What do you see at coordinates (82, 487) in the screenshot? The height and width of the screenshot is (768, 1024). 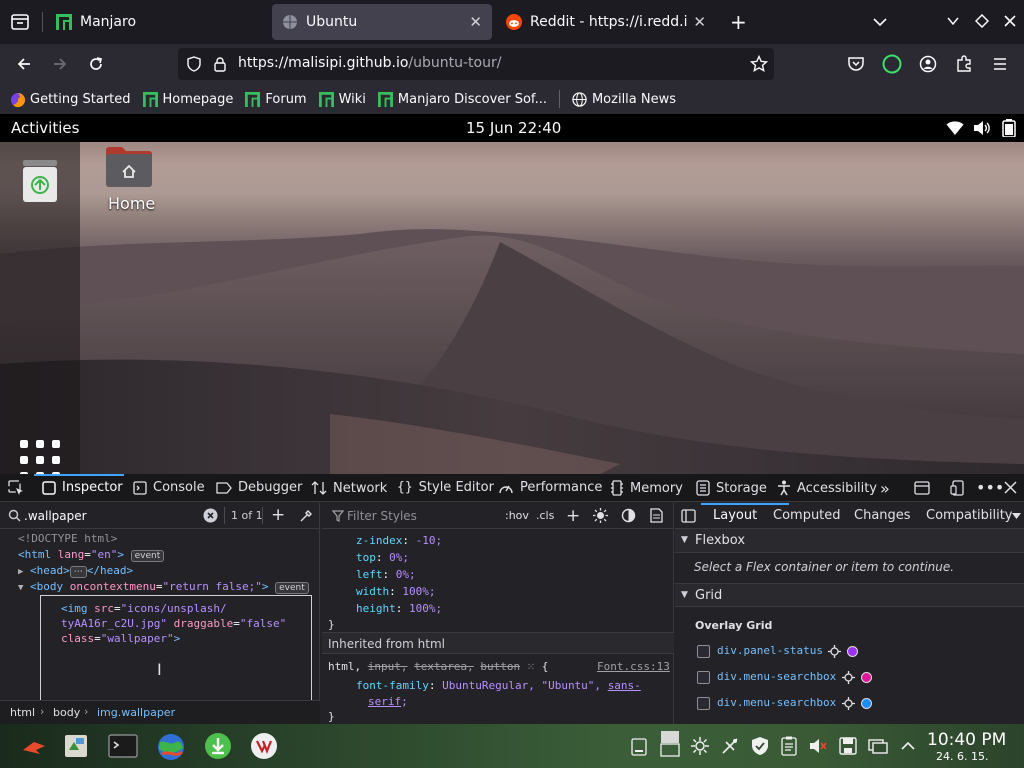 I see `tab-inspector: Inspector` at bounding box center [82, 487].